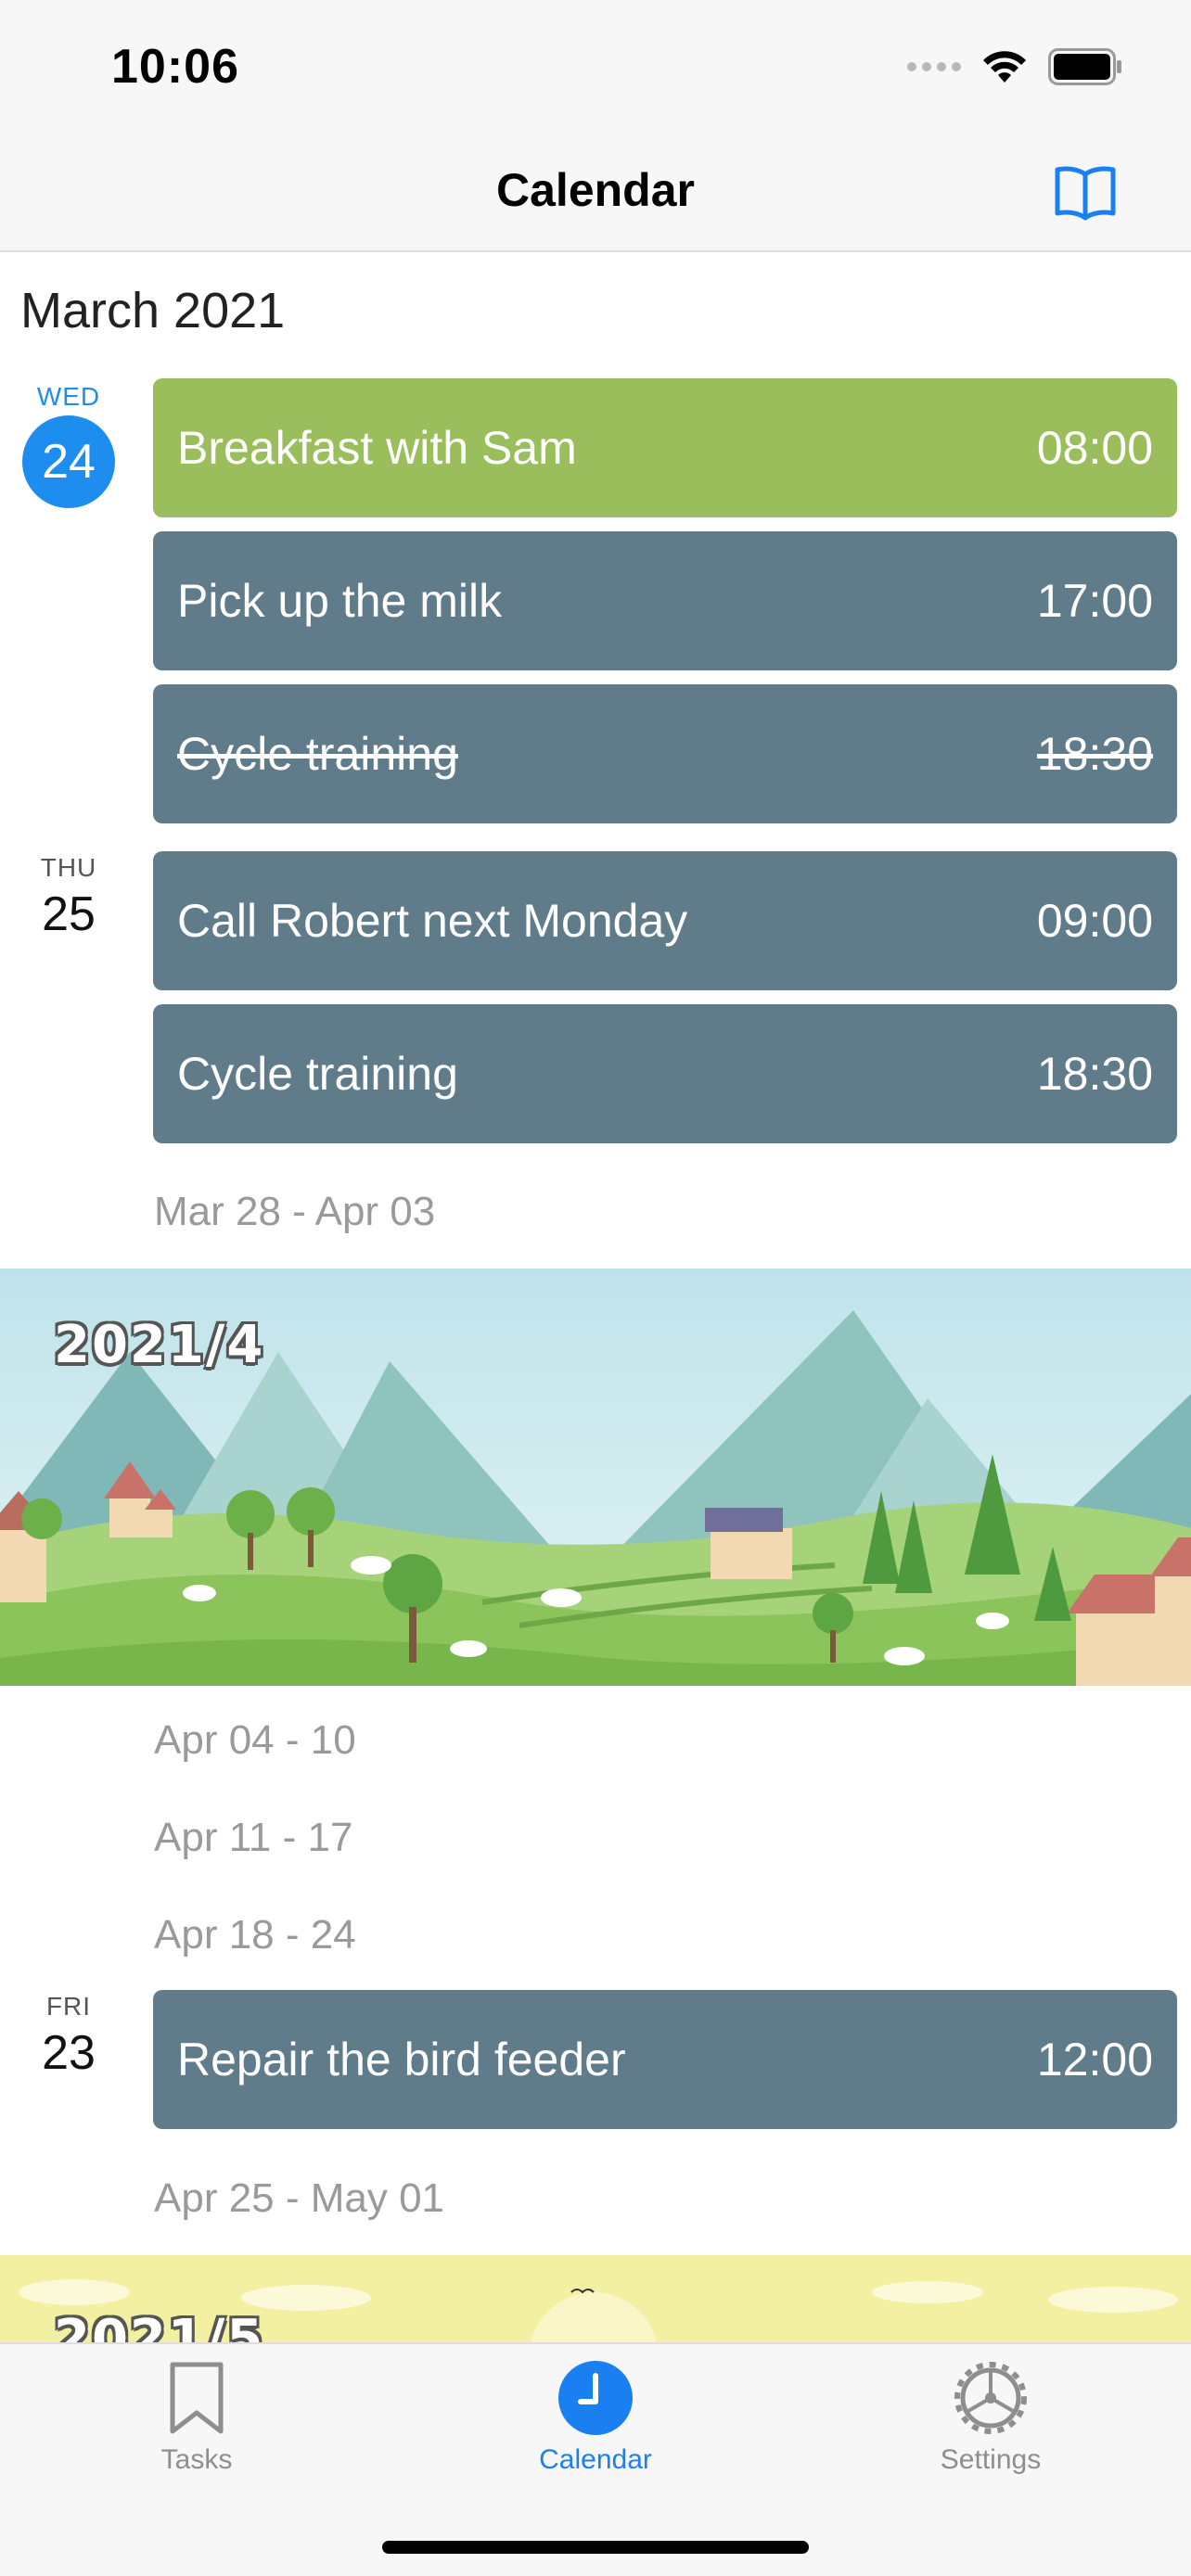 This screenshot has height=2576, width=1191. Describe the element at coordinates (299, 2198) in the screenshot. I see `week-range-label: Apr 25 - May 01` at that location.